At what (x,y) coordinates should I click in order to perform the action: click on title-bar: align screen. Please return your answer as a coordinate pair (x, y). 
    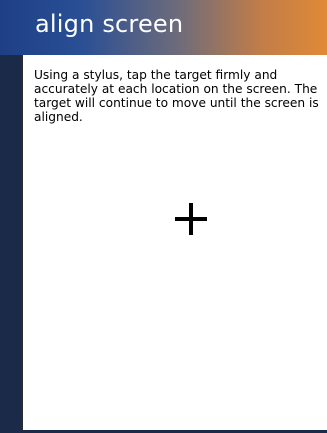
    Looking at the image, I should click on (163, 27).